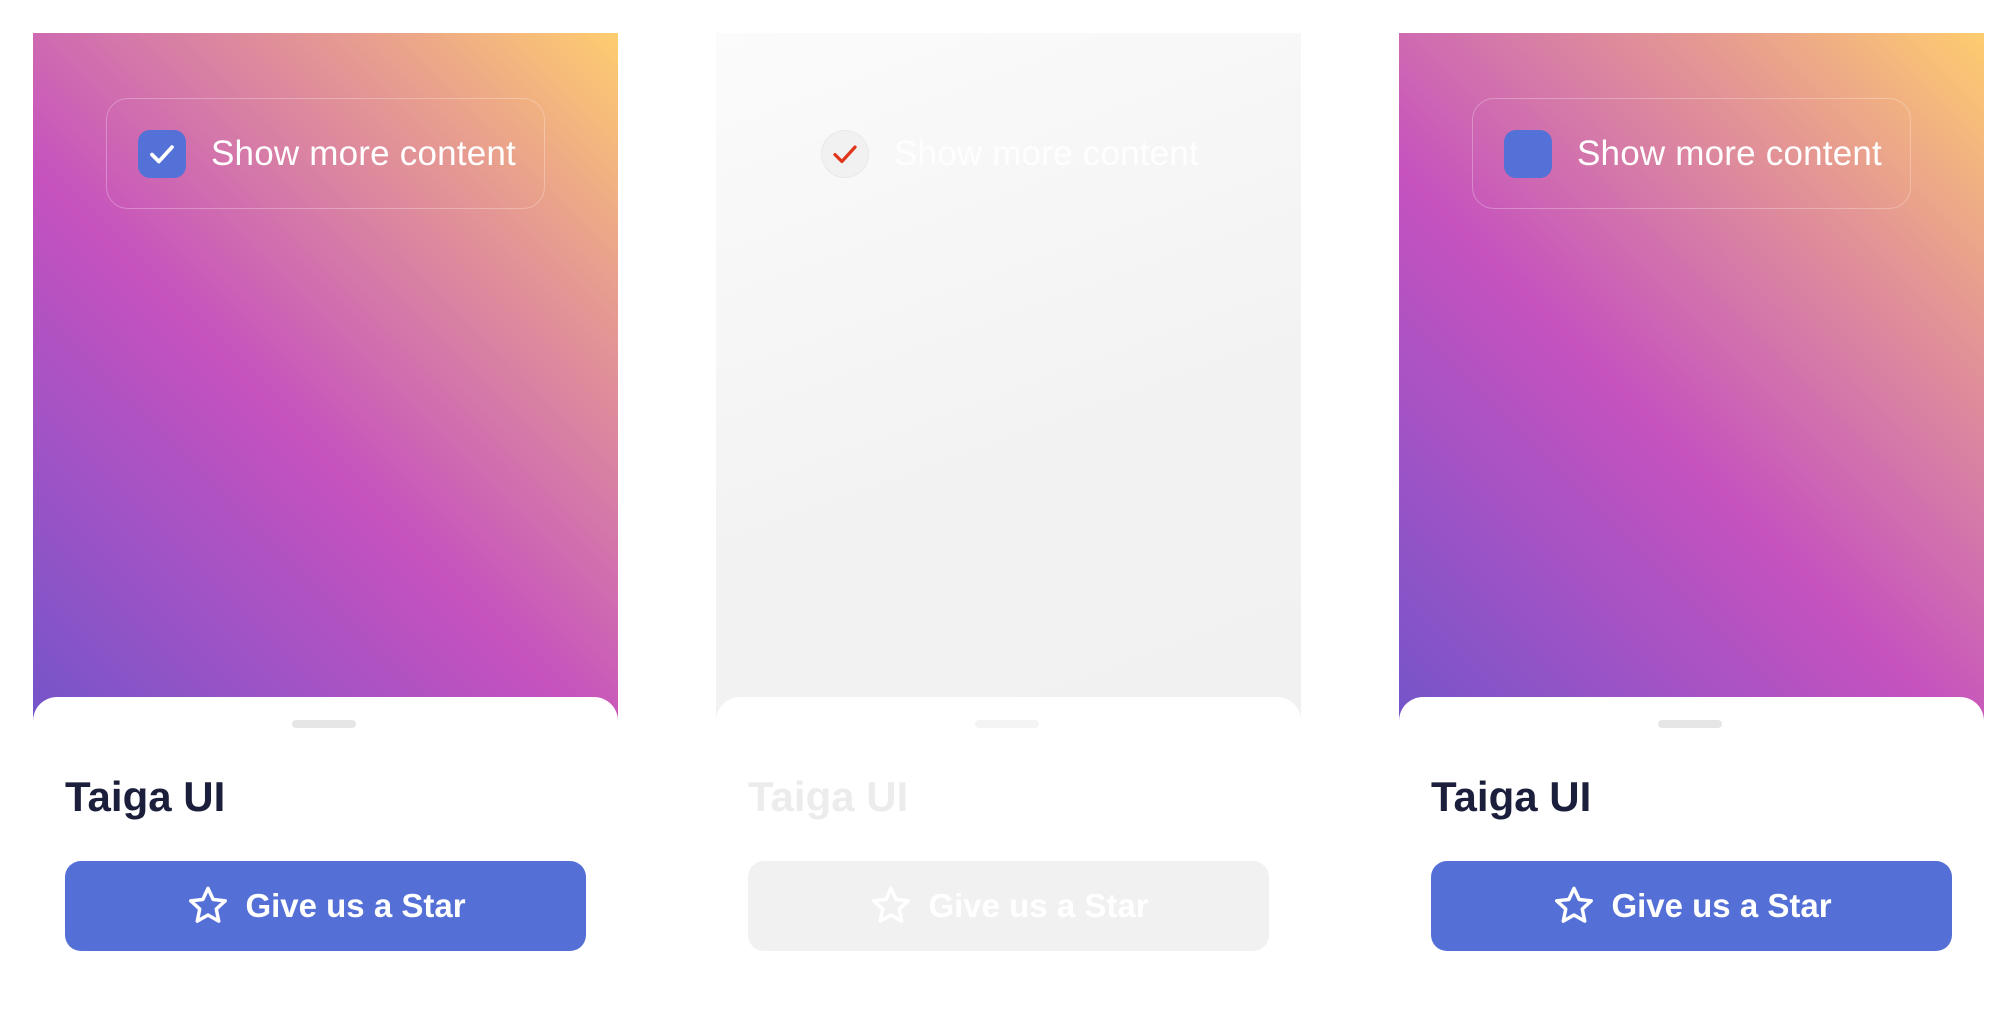  I want to click on checkbox-disabled, so click(845, 153).